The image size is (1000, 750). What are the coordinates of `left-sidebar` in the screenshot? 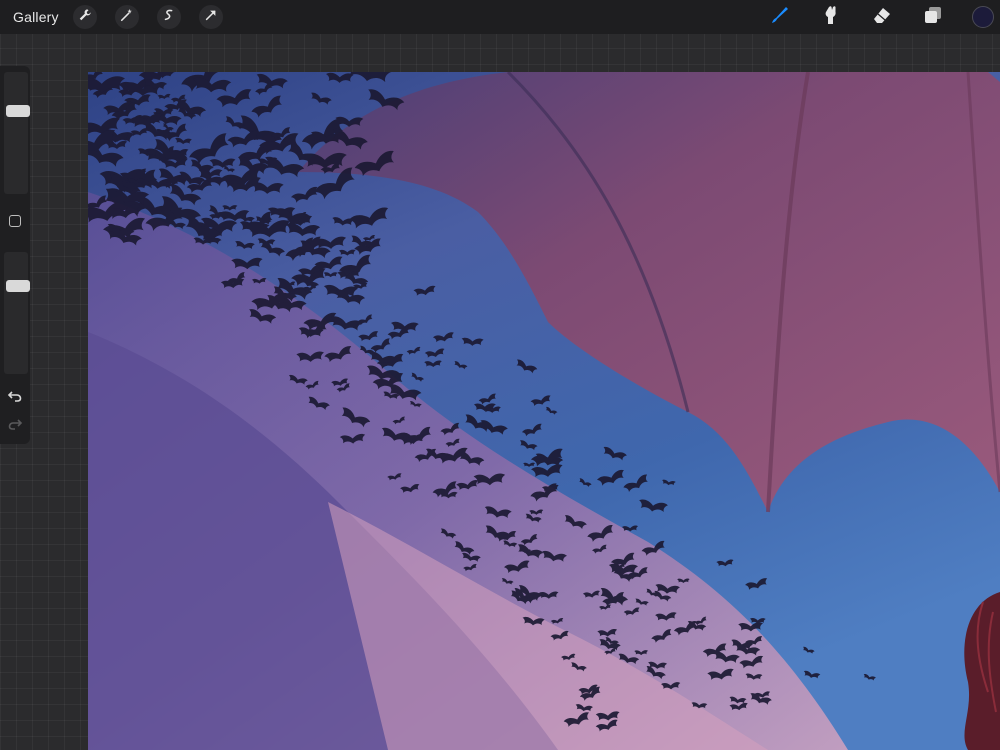 It's located at (15, 255).